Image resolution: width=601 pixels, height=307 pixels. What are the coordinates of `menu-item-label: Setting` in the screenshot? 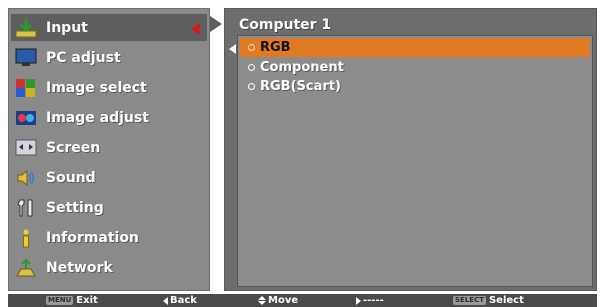 It's located at (75, 207).